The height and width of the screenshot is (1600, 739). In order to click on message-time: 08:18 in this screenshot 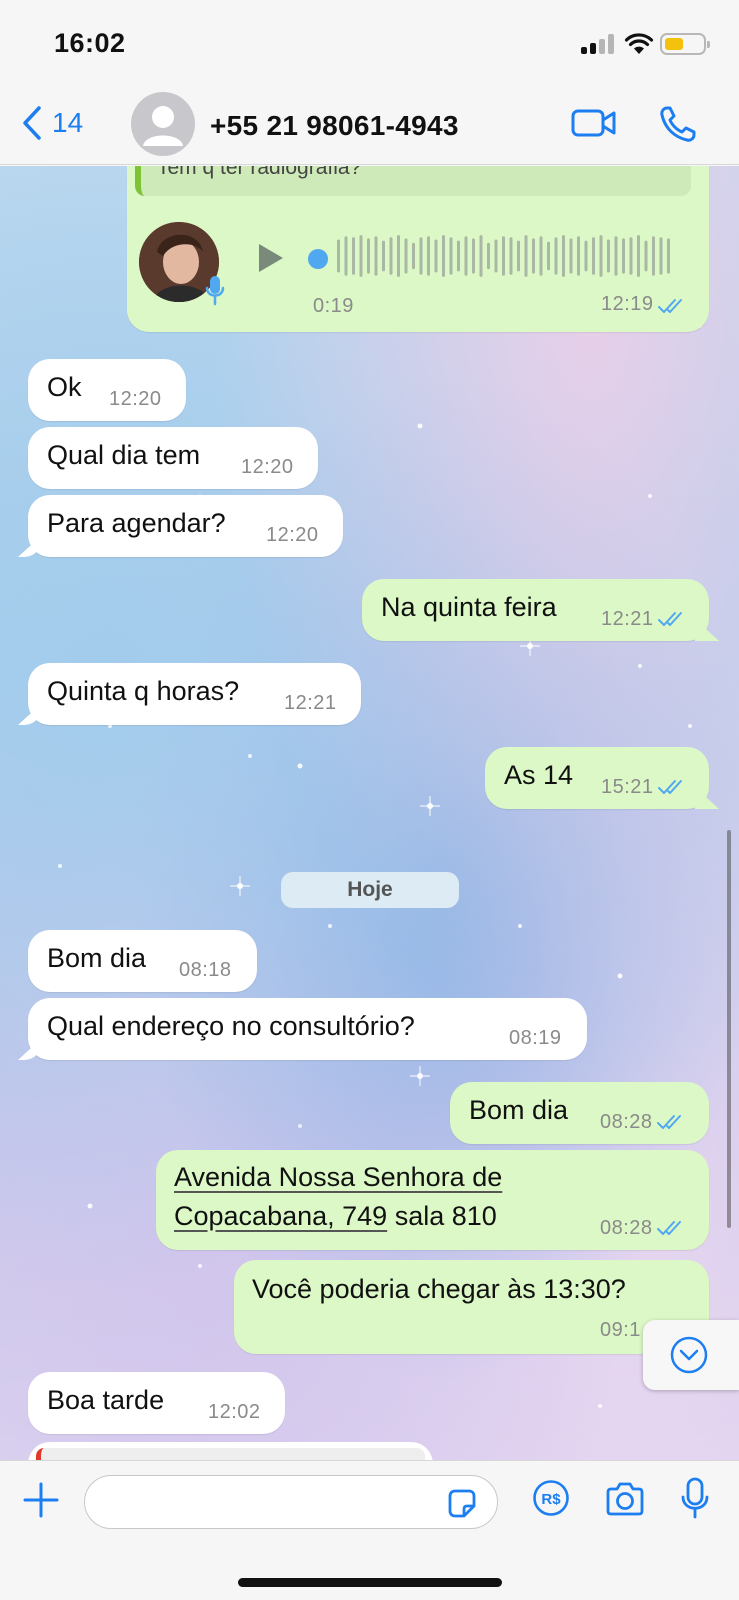, I will do `click(205, 970)`.